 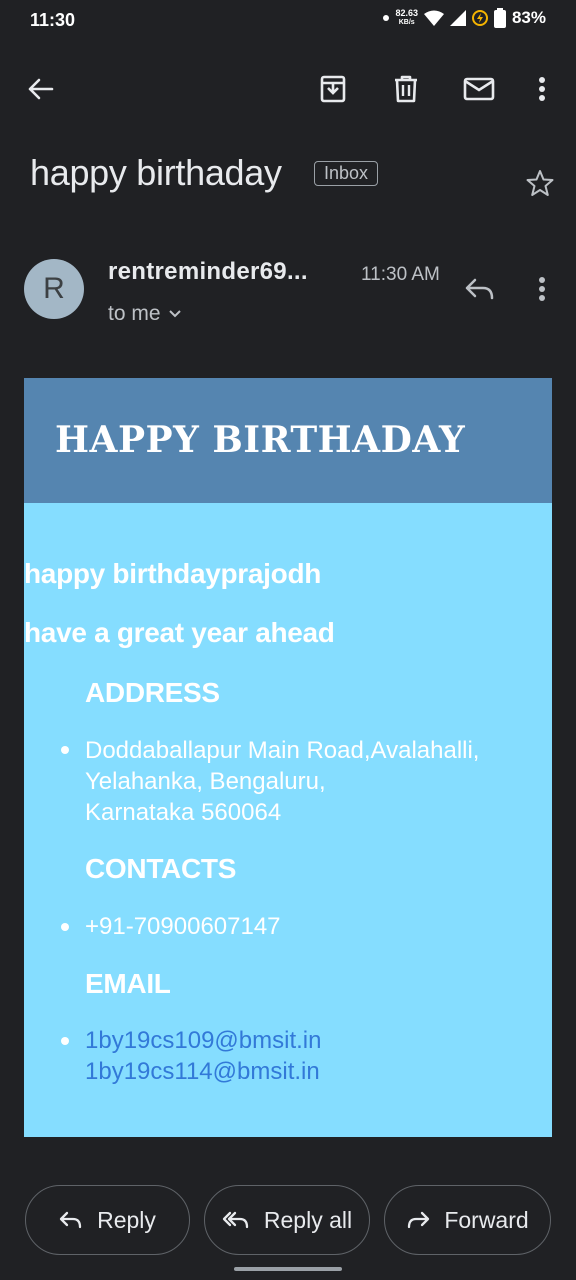 What do you see at coordinates (346, 173) in the screenshot?
I see `inbox-label: Inbox` at bounding box center [346, 173].